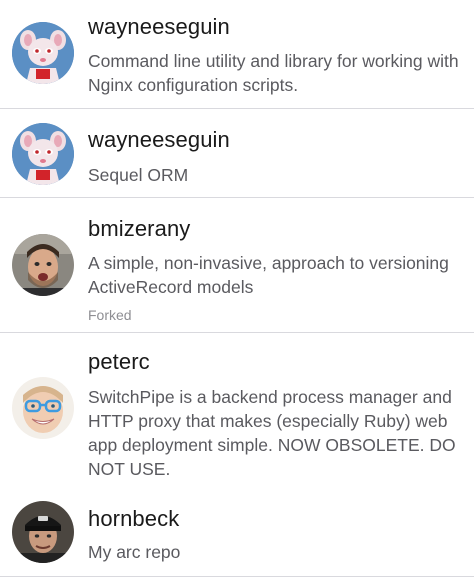 The image size is (474, 583). What do you see at coordinates (110, 315) in the screenshot?
I see `forked-label: Forked` at bounding box center [110, 315].